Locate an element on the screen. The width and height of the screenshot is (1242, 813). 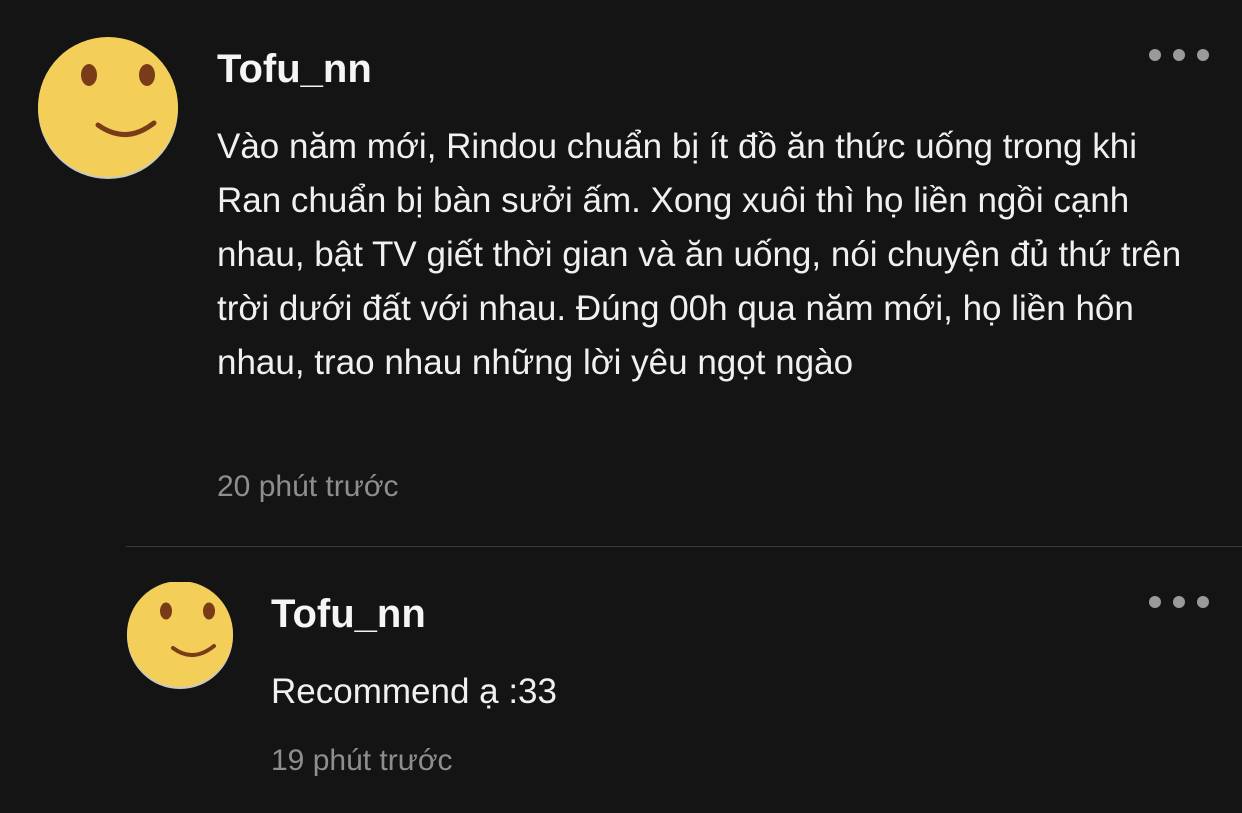
comment-timestamp: 20 phút trước is located at coordinates (308, 486).